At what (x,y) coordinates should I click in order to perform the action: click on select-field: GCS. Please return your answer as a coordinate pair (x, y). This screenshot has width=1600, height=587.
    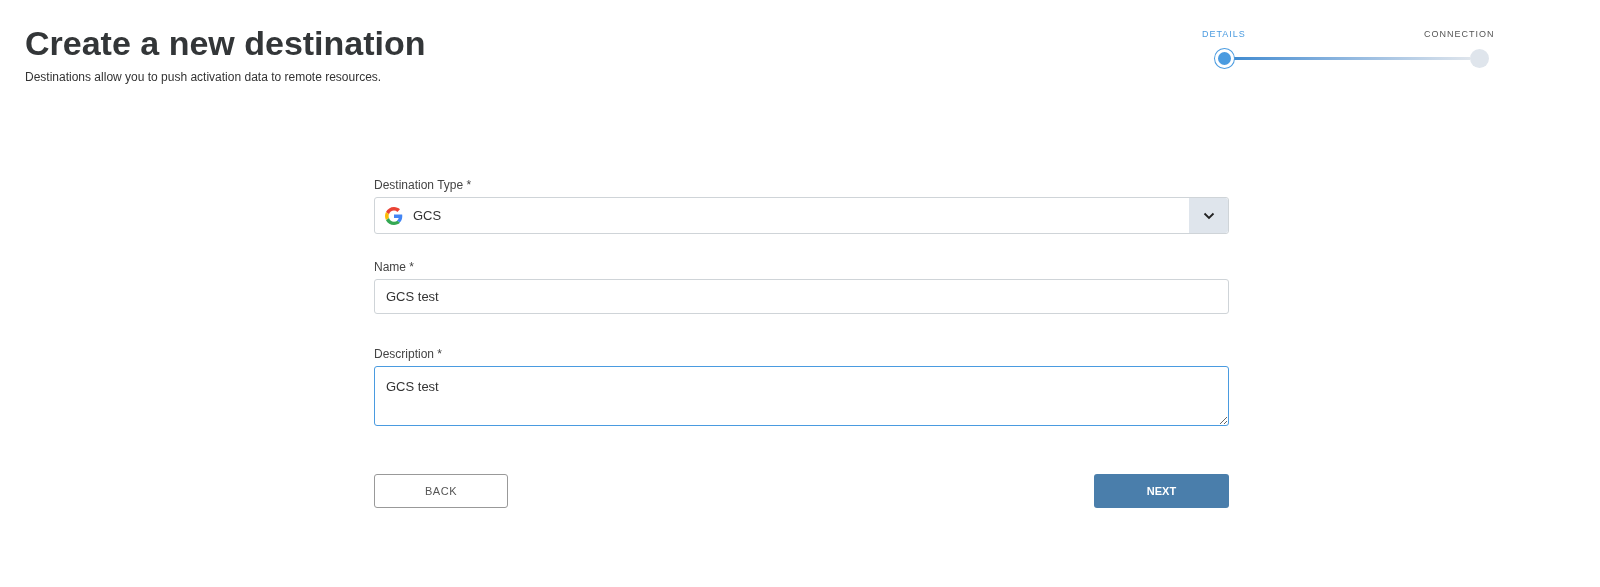
    Looking at the image, I should click on (801, 215).